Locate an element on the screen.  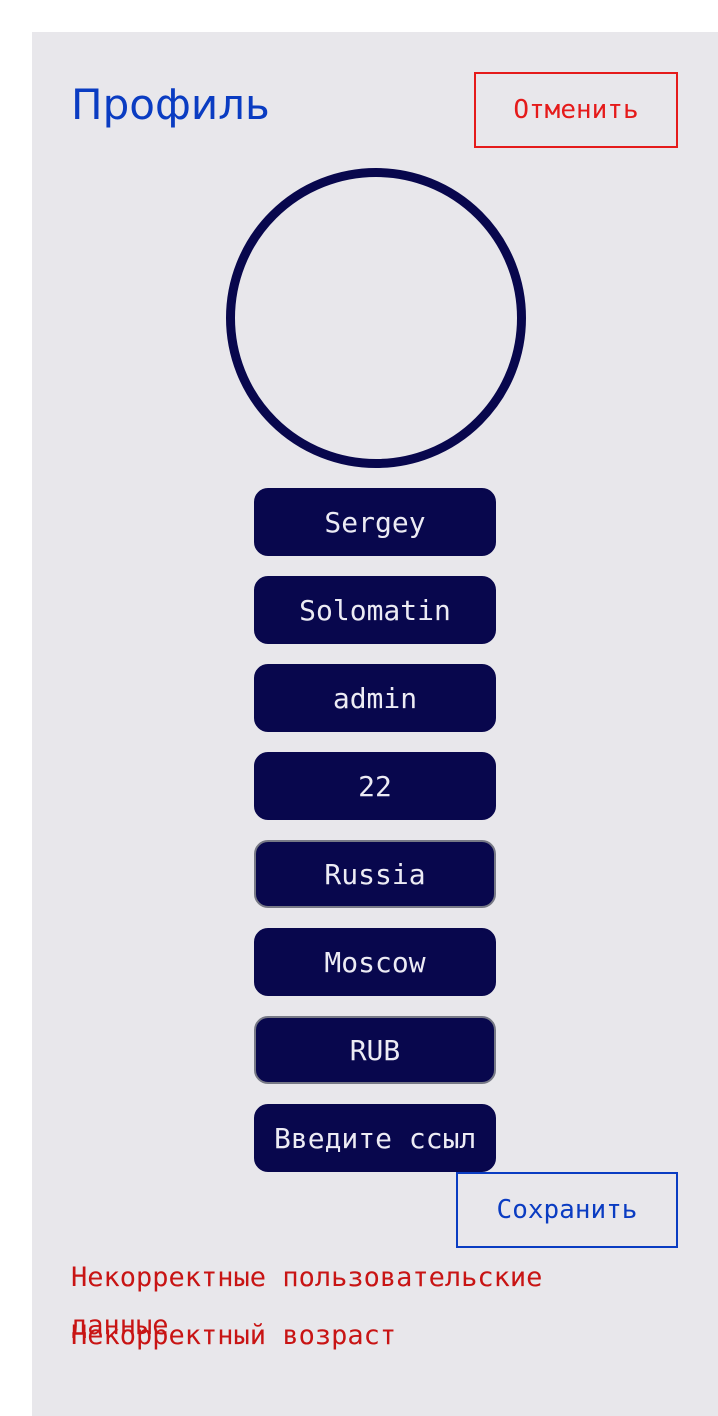
page-title: Профиль is located at coordinates (170, 104).